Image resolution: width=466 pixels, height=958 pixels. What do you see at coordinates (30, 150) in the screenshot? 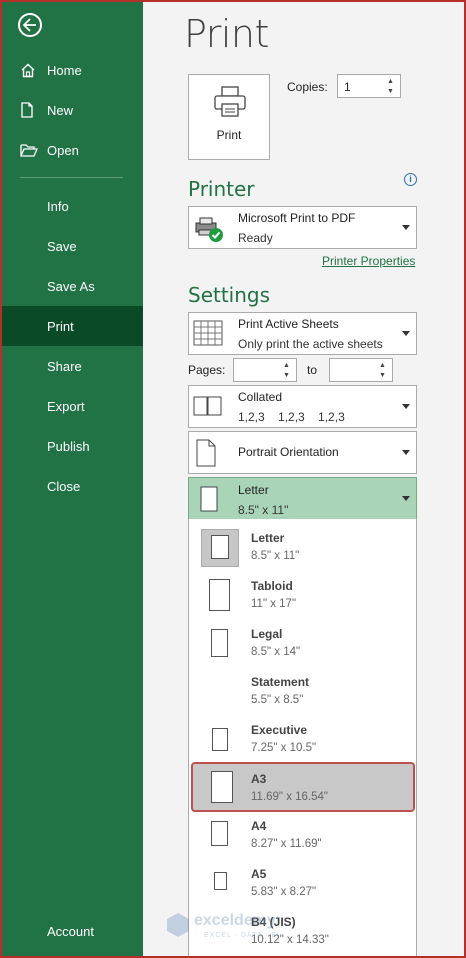
I see `open-folder-icon` at bounding box center [30, 150].